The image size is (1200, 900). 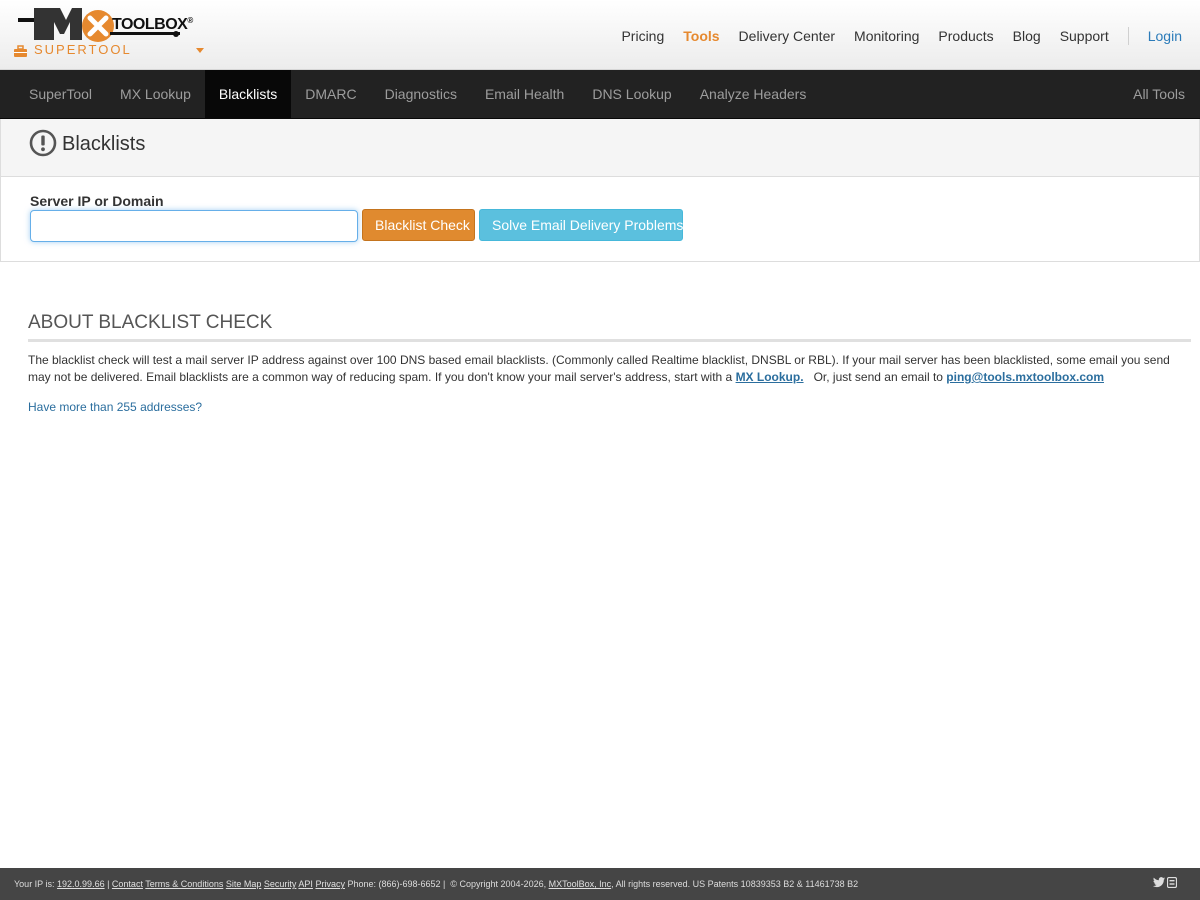 I want to click on tab-supertool: SuperTool, so click(x=53, y=94).